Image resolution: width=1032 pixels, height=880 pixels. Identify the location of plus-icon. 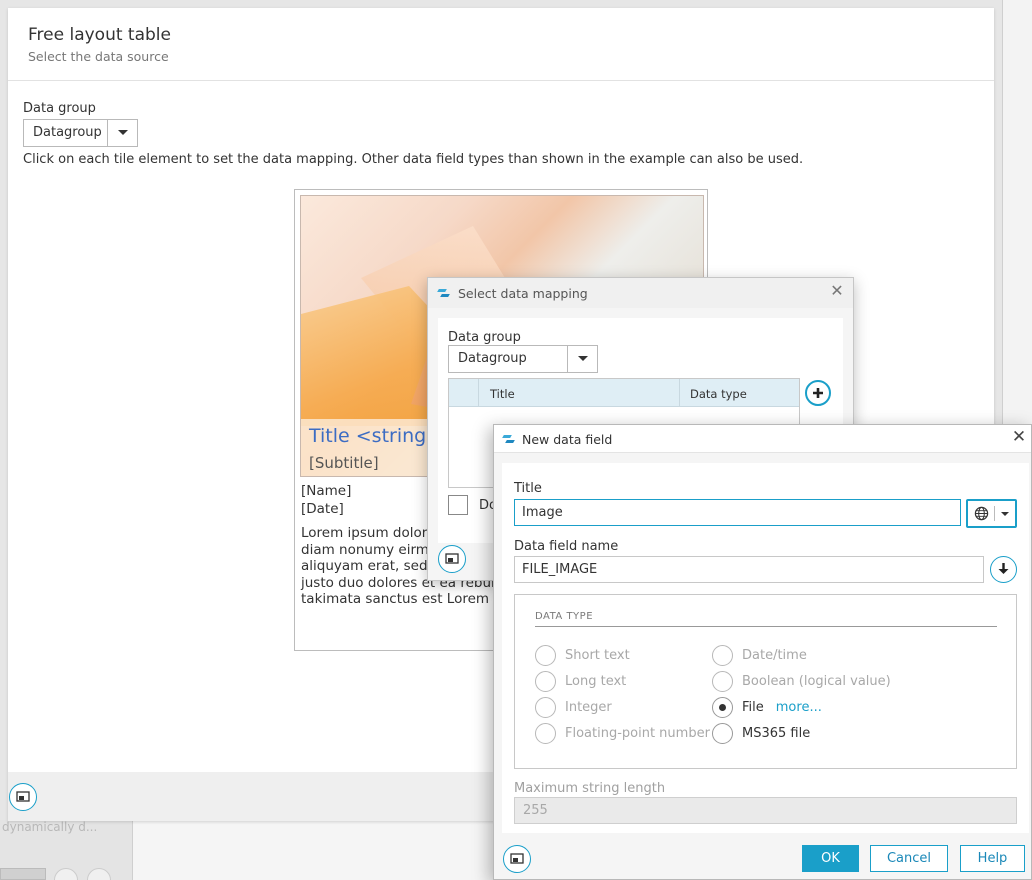
(818, 393).